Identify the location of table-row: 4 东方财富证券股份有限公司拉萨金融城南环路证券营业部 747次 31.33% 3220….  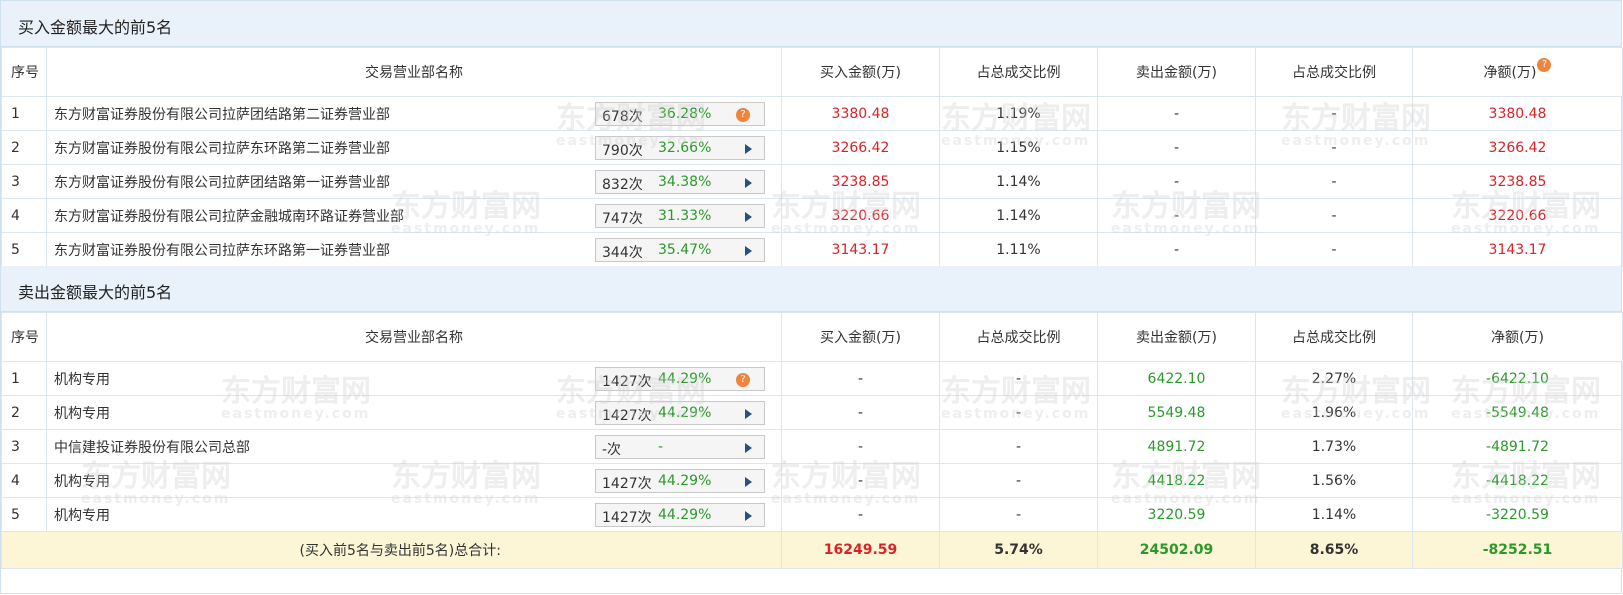
(812, 215).